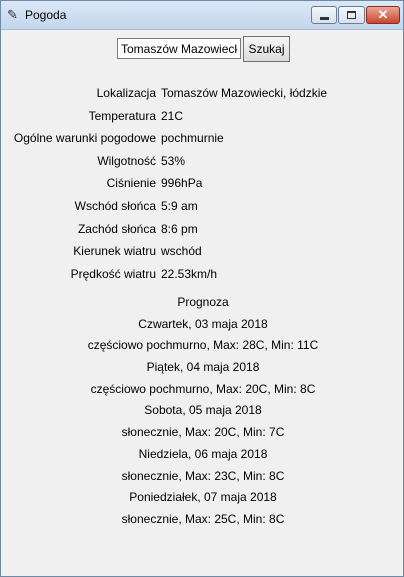 The image size is (404, 577). I want to click on forecast-date: Poniedziałek, 07 maja 2018, so click(203, 497).